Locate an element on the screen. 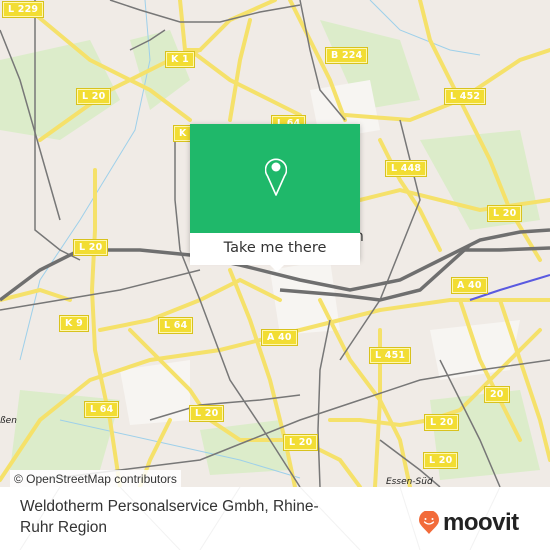 This screenshot has height=550, width=550. road-label-l452: L 452 is located at coordinates (465, 96).